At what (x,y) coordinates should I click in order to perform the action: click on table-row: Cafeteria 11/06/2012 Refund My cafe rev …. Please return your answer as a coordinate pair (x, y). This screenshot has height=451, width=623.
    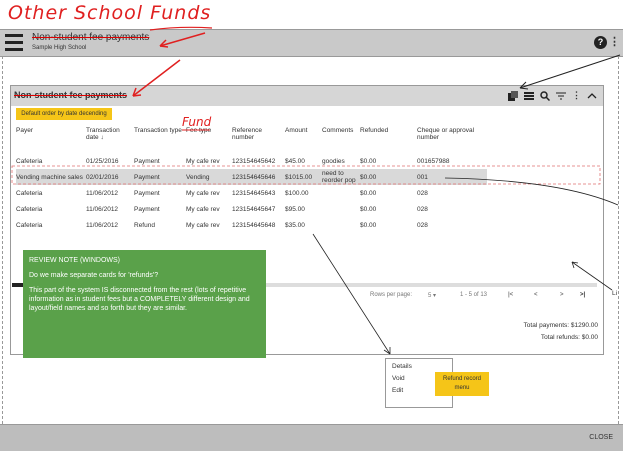
    Looking at the image, I should click on (251, 225).